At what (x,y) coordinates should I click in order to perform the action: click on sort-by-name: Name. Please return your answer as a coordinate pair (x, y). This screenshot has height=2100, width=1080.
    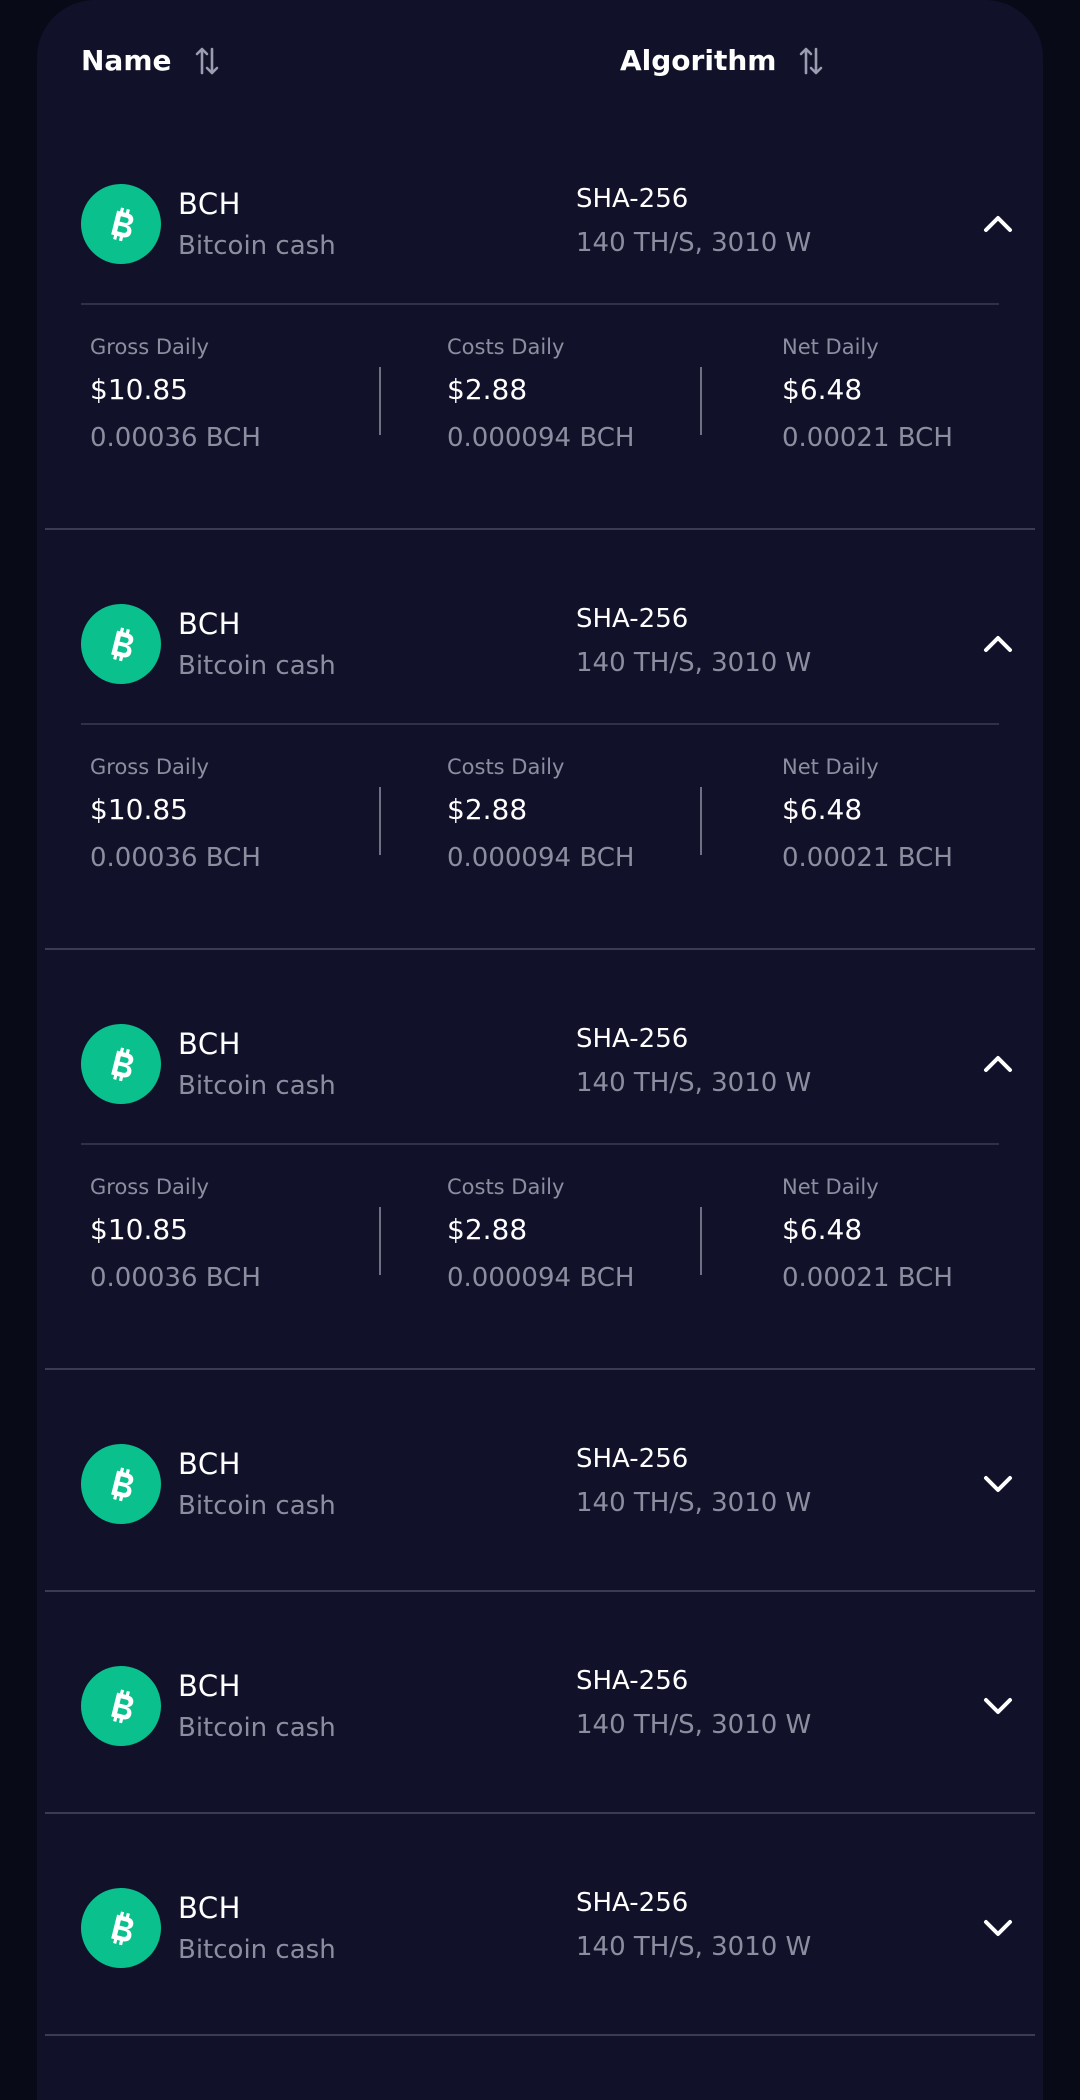
    Looking at the image, I should click on (150, 60).